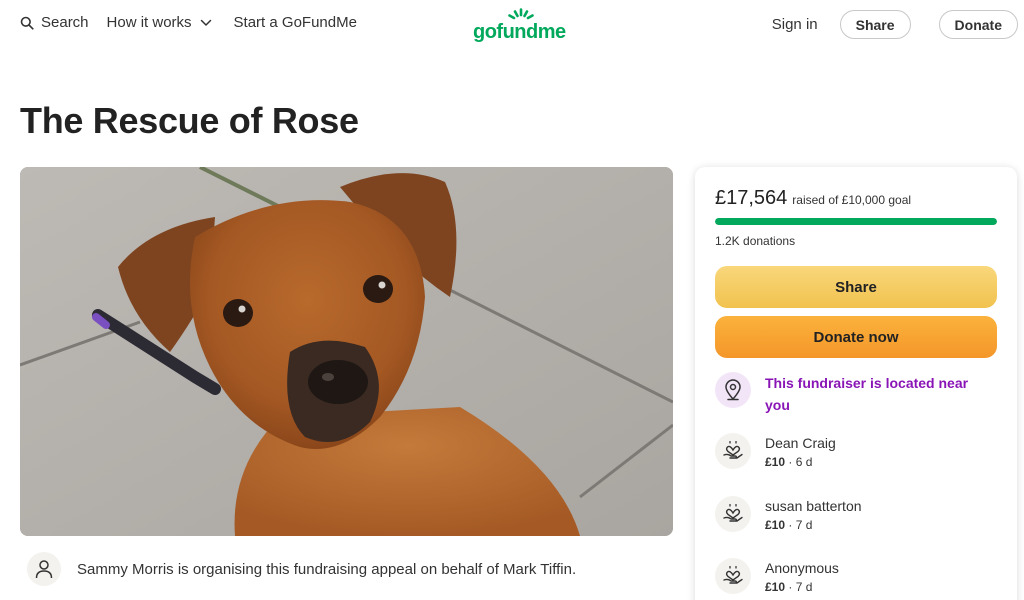  Describe the element at coordinates (521, 14) in the screenshot. I see `logo-sunburst-icon` at that location.